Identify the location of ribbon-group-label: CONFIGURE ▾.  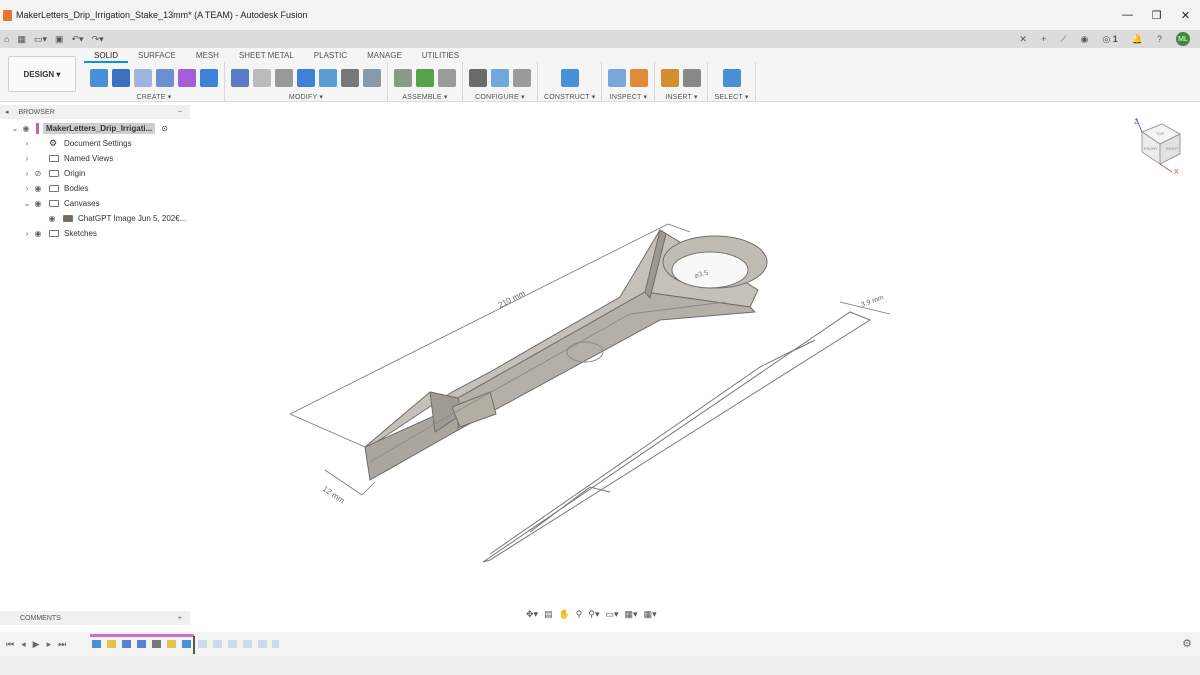
(500, 97).